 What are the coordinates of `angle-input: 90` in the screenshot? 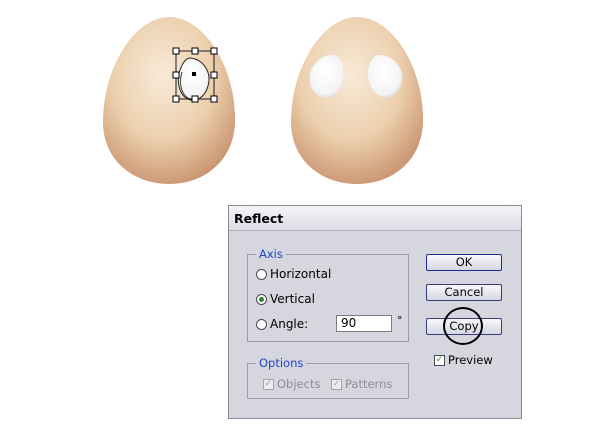 It's located at (364, 323).